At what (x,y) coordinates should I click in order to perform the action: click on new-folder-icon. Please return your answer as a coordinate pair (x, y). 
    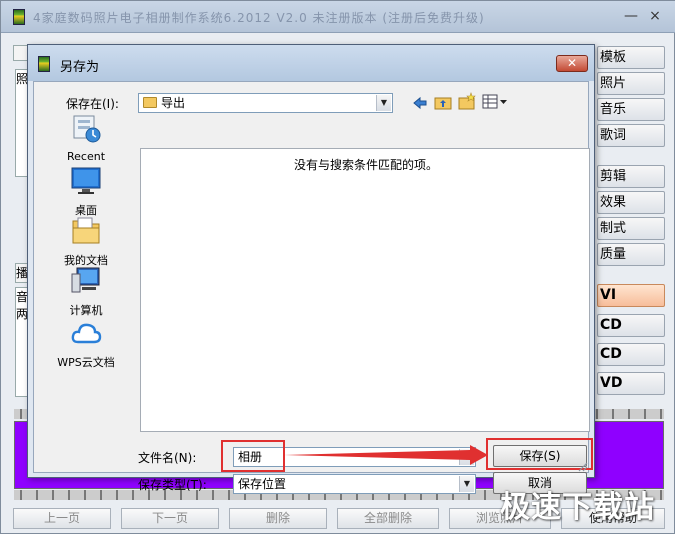
    Looking at the image, I should click on (467, 101).